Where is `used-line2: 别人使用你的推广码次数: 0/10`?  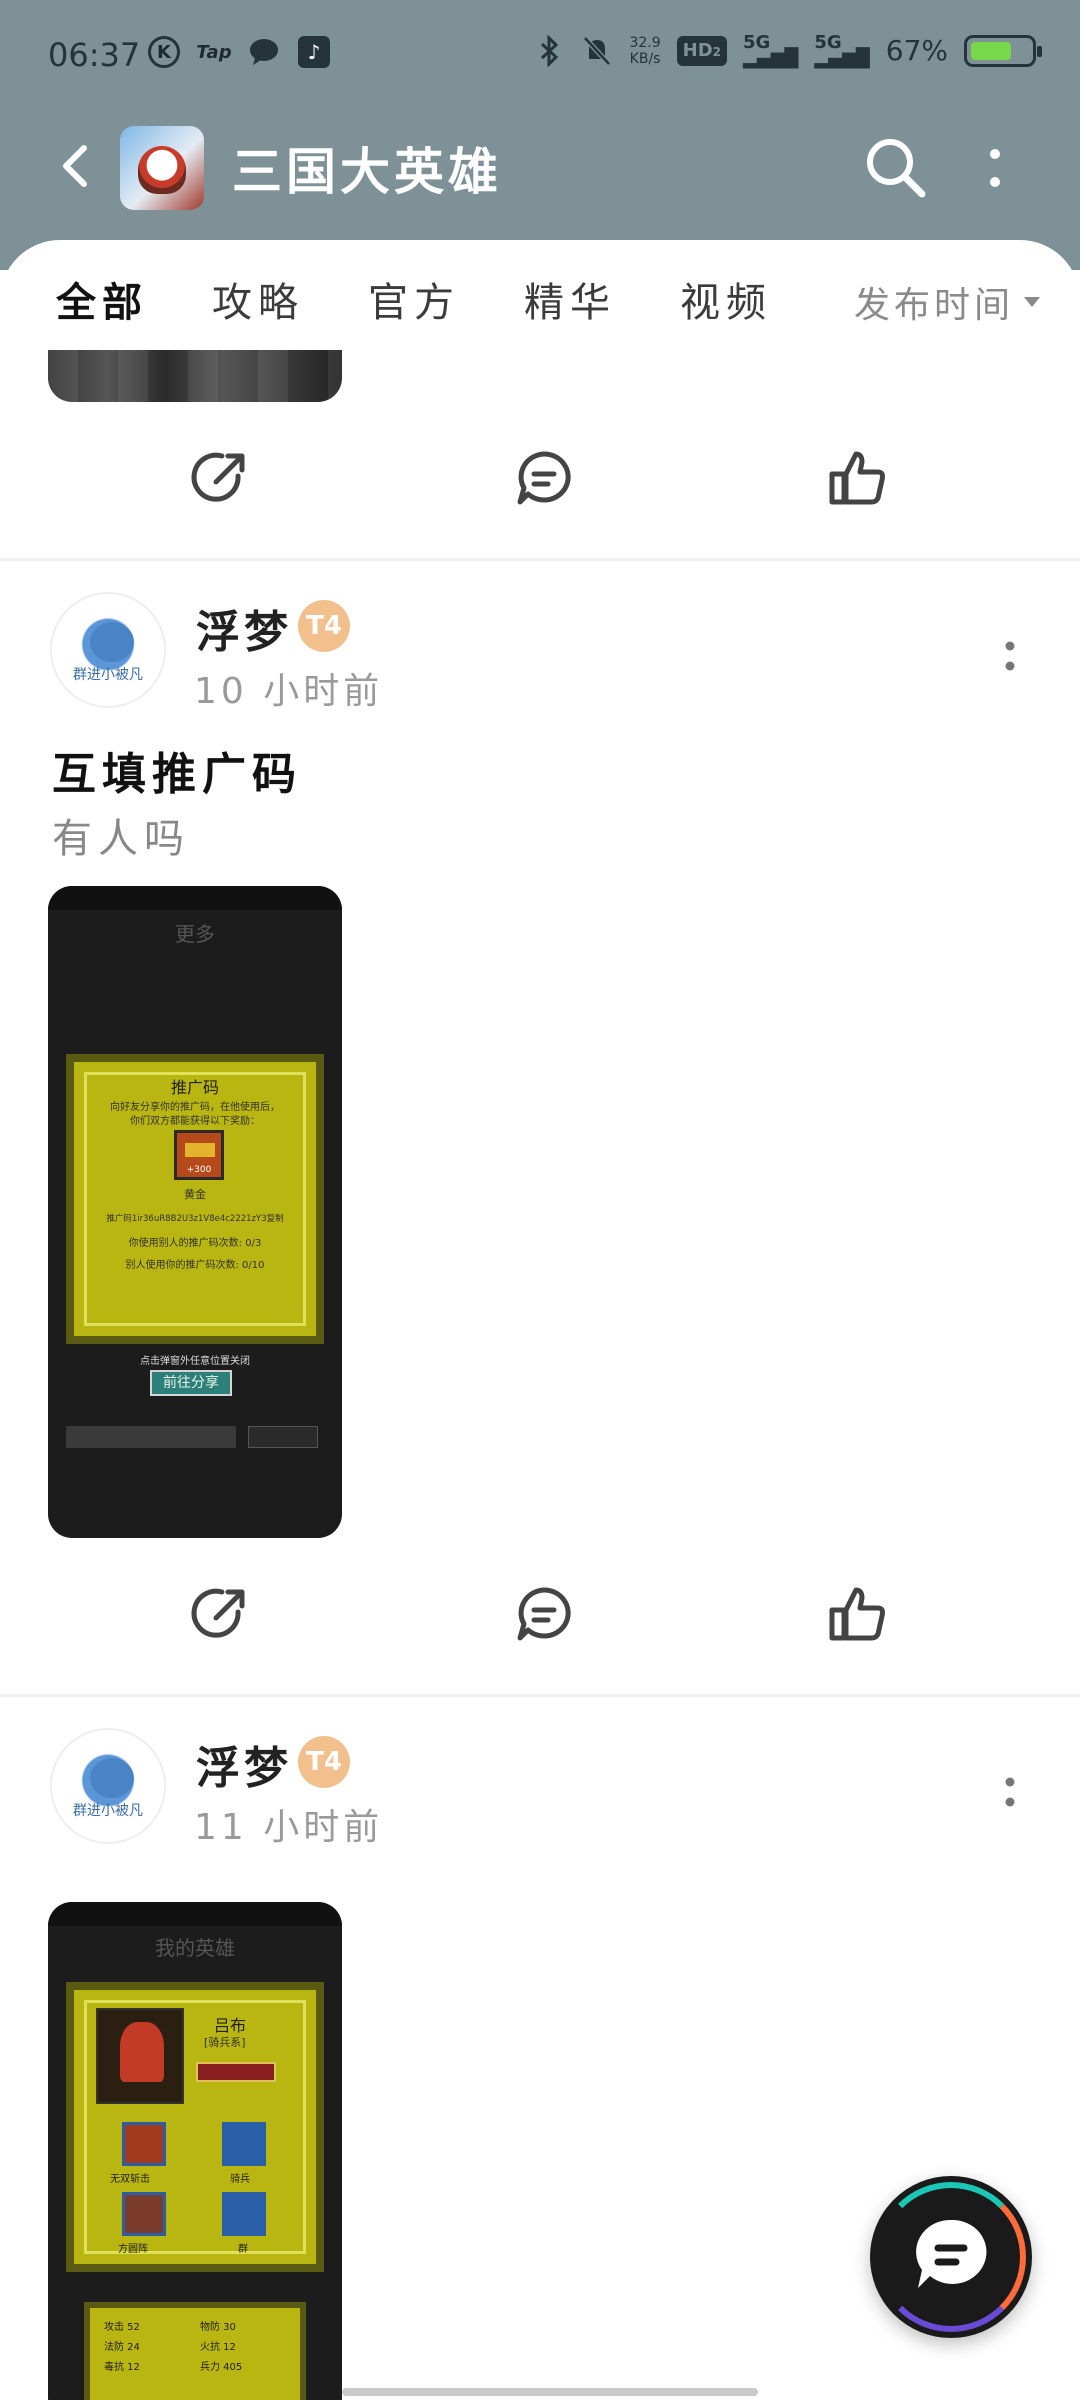
used-line2: 别人使用你的推广码次数: 0/10 is located at coordinates (195, 1265).